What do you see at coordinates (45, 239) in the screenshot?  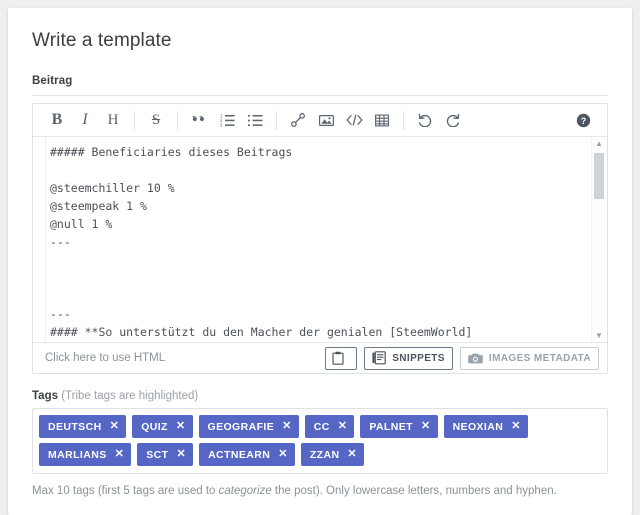 I see `editor-gutter` at bounding box center [45, 239].